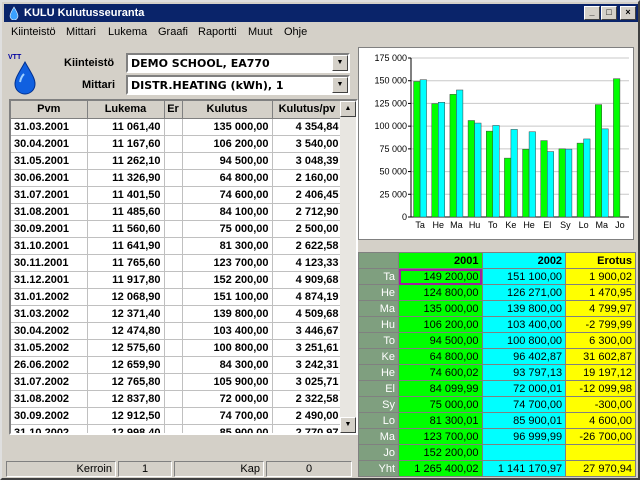 The width and height of the screenshot is (640, 480). Describe the element at coordinates (600, 292) in the screenshot. I see `comparison-difference: 1 470,95` at that location.